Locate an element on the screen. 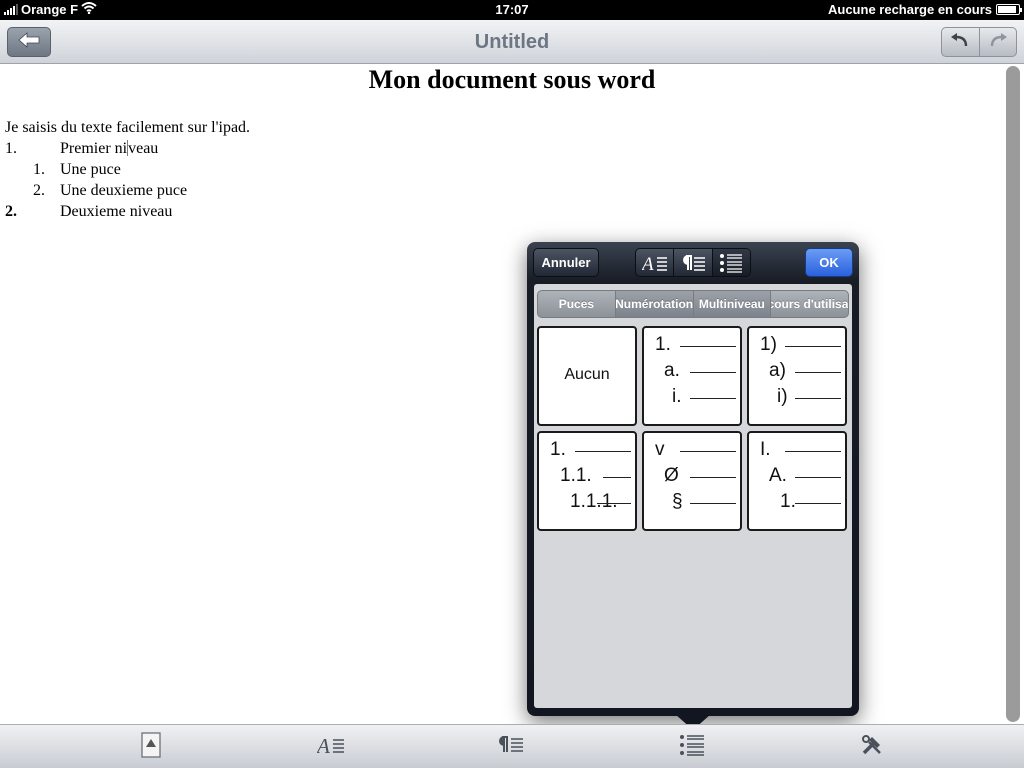 This screenshot has width=1024, height=768. list-level-row: Ø is located at coordinates (692, 477).